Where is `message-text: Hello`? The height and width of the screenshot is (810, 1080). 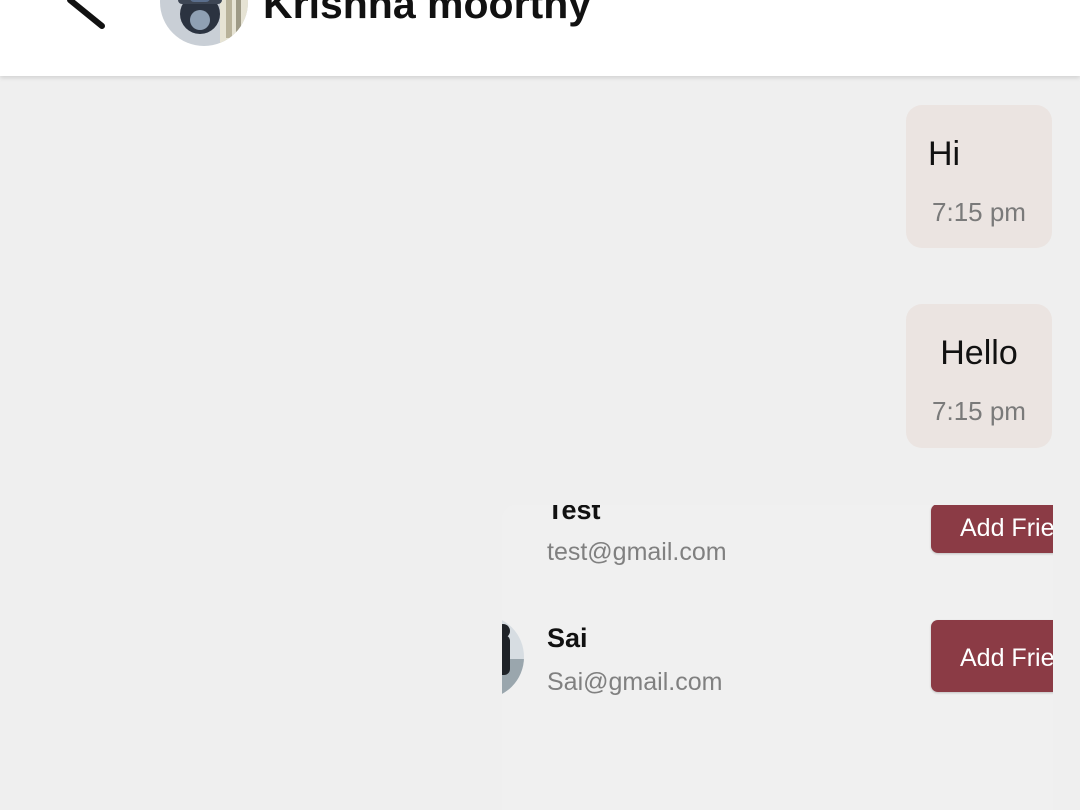
message-text: Hello is located at coordinates (979, 353).